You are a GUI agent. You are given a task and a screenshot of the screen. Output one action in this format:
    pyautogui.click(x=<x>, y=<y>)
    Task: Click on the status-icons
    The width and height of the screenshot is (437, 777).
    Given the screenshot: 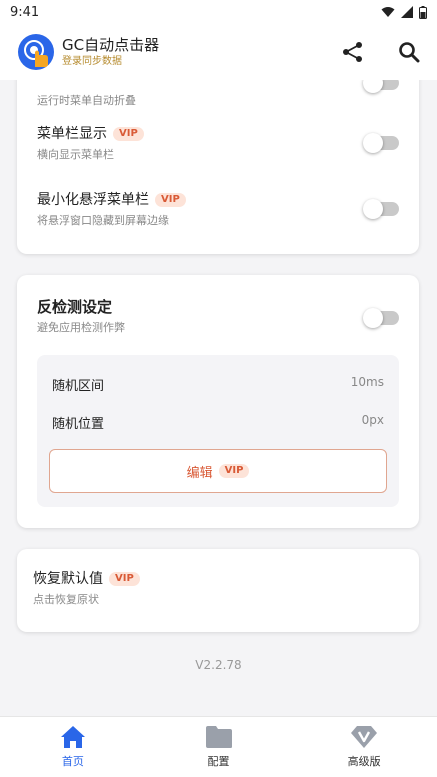 What is the action you would take?
    pyautogui.click(x=404, y=12)
    